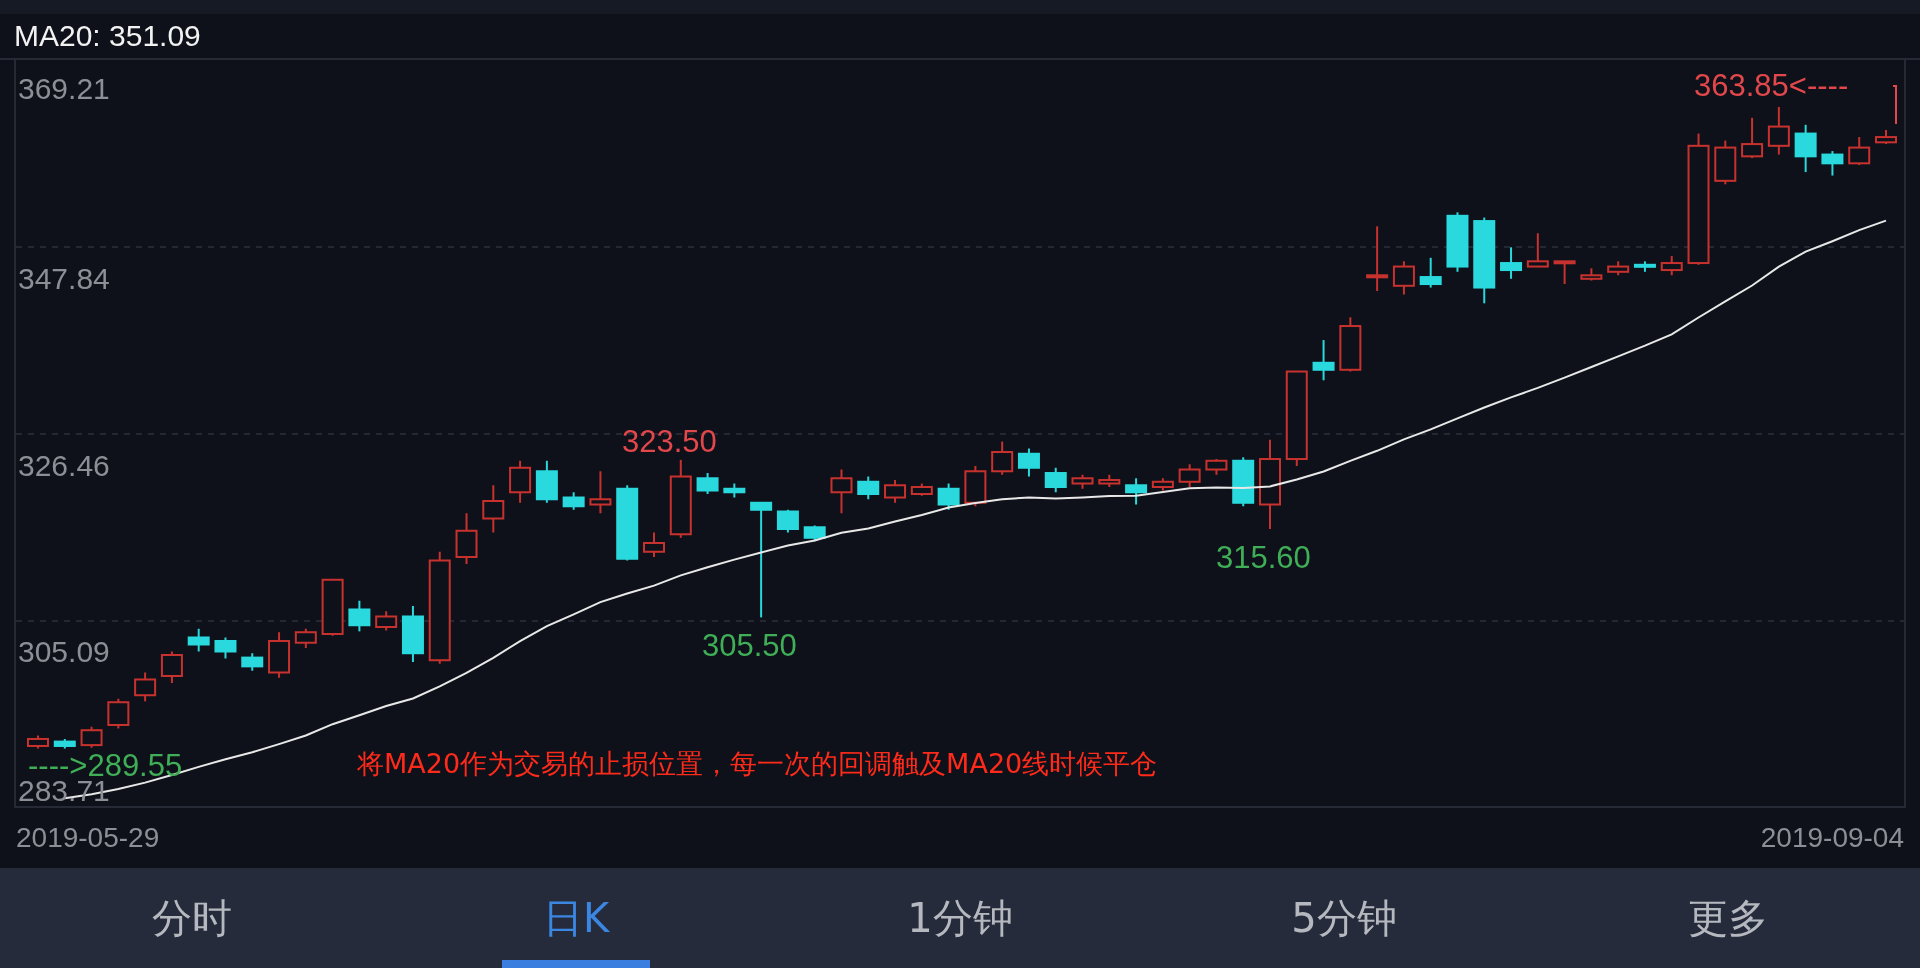 The width and height of the screenshot is (1920, 968). Describe the element at coordinates (64, 466) in the screenshot. I see `axis-label: 326.46` at that location.